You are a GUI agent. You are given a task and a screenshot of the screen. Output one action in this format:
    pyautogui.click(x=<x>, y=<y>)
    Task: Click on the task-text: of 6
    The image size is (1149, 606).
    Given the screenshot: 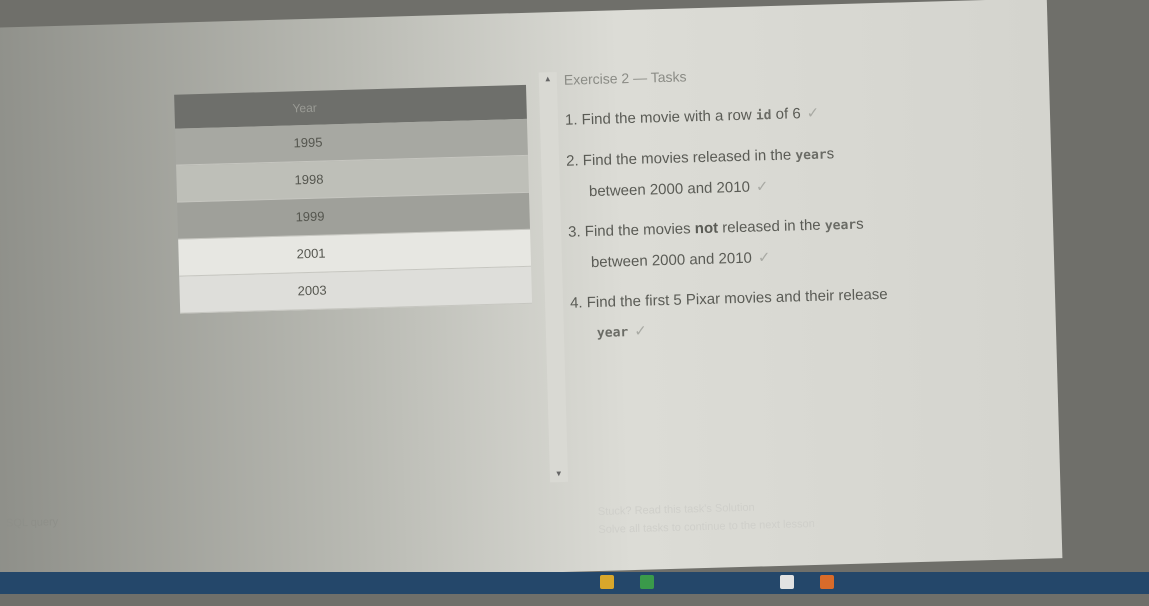 What is the action you would take?
    pyautogui.click(x=786, y=114)
    